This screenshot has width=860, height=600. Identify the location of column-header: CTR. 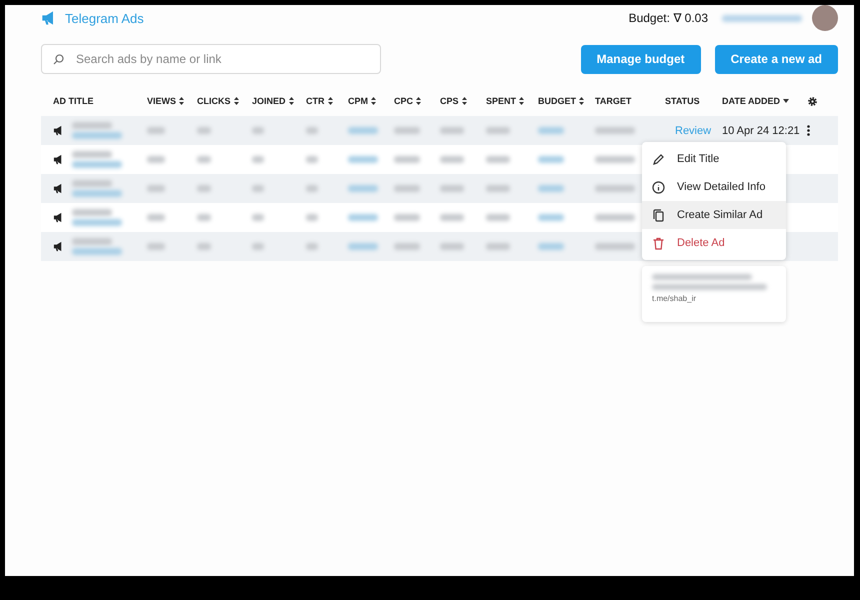
(315, 101).